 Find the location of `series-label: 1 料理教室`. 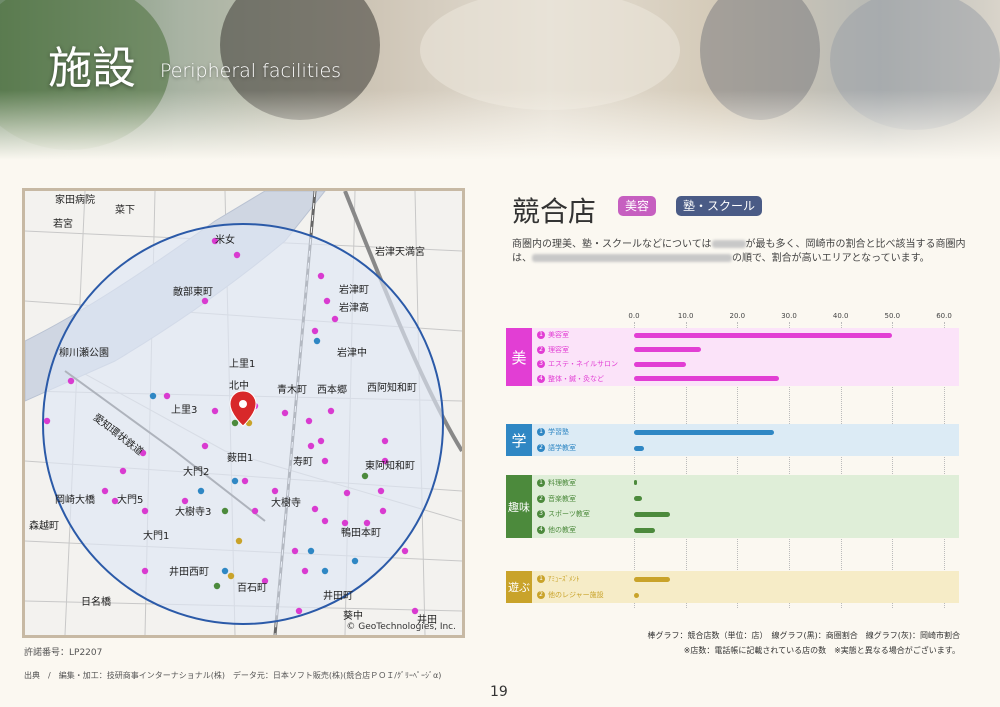

series-label: 1 料理教室 is located at coordinates (556, 483).